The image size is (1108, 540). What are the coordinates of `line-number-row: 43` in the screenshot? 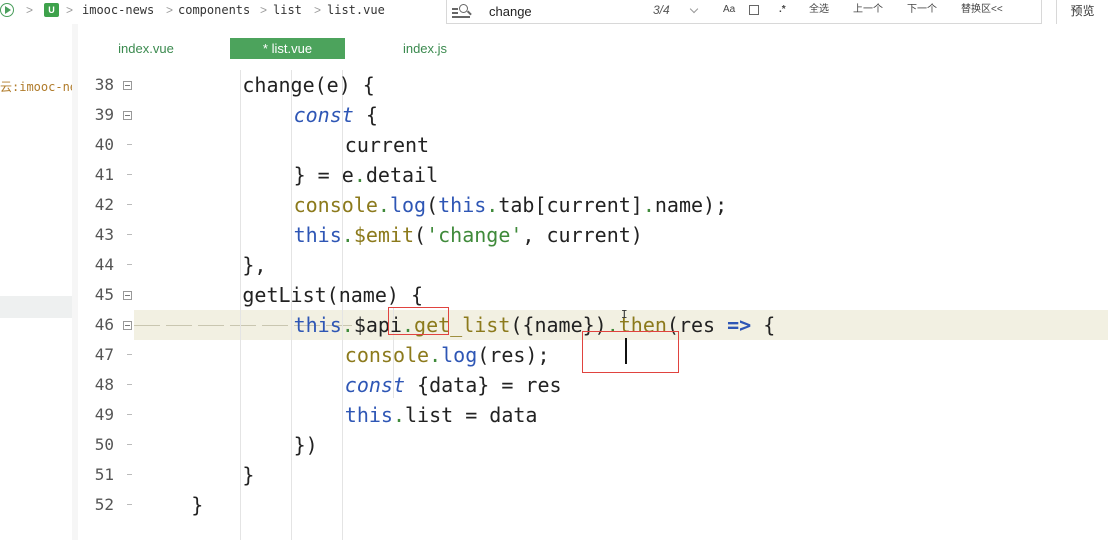 It's located at (106, 235).